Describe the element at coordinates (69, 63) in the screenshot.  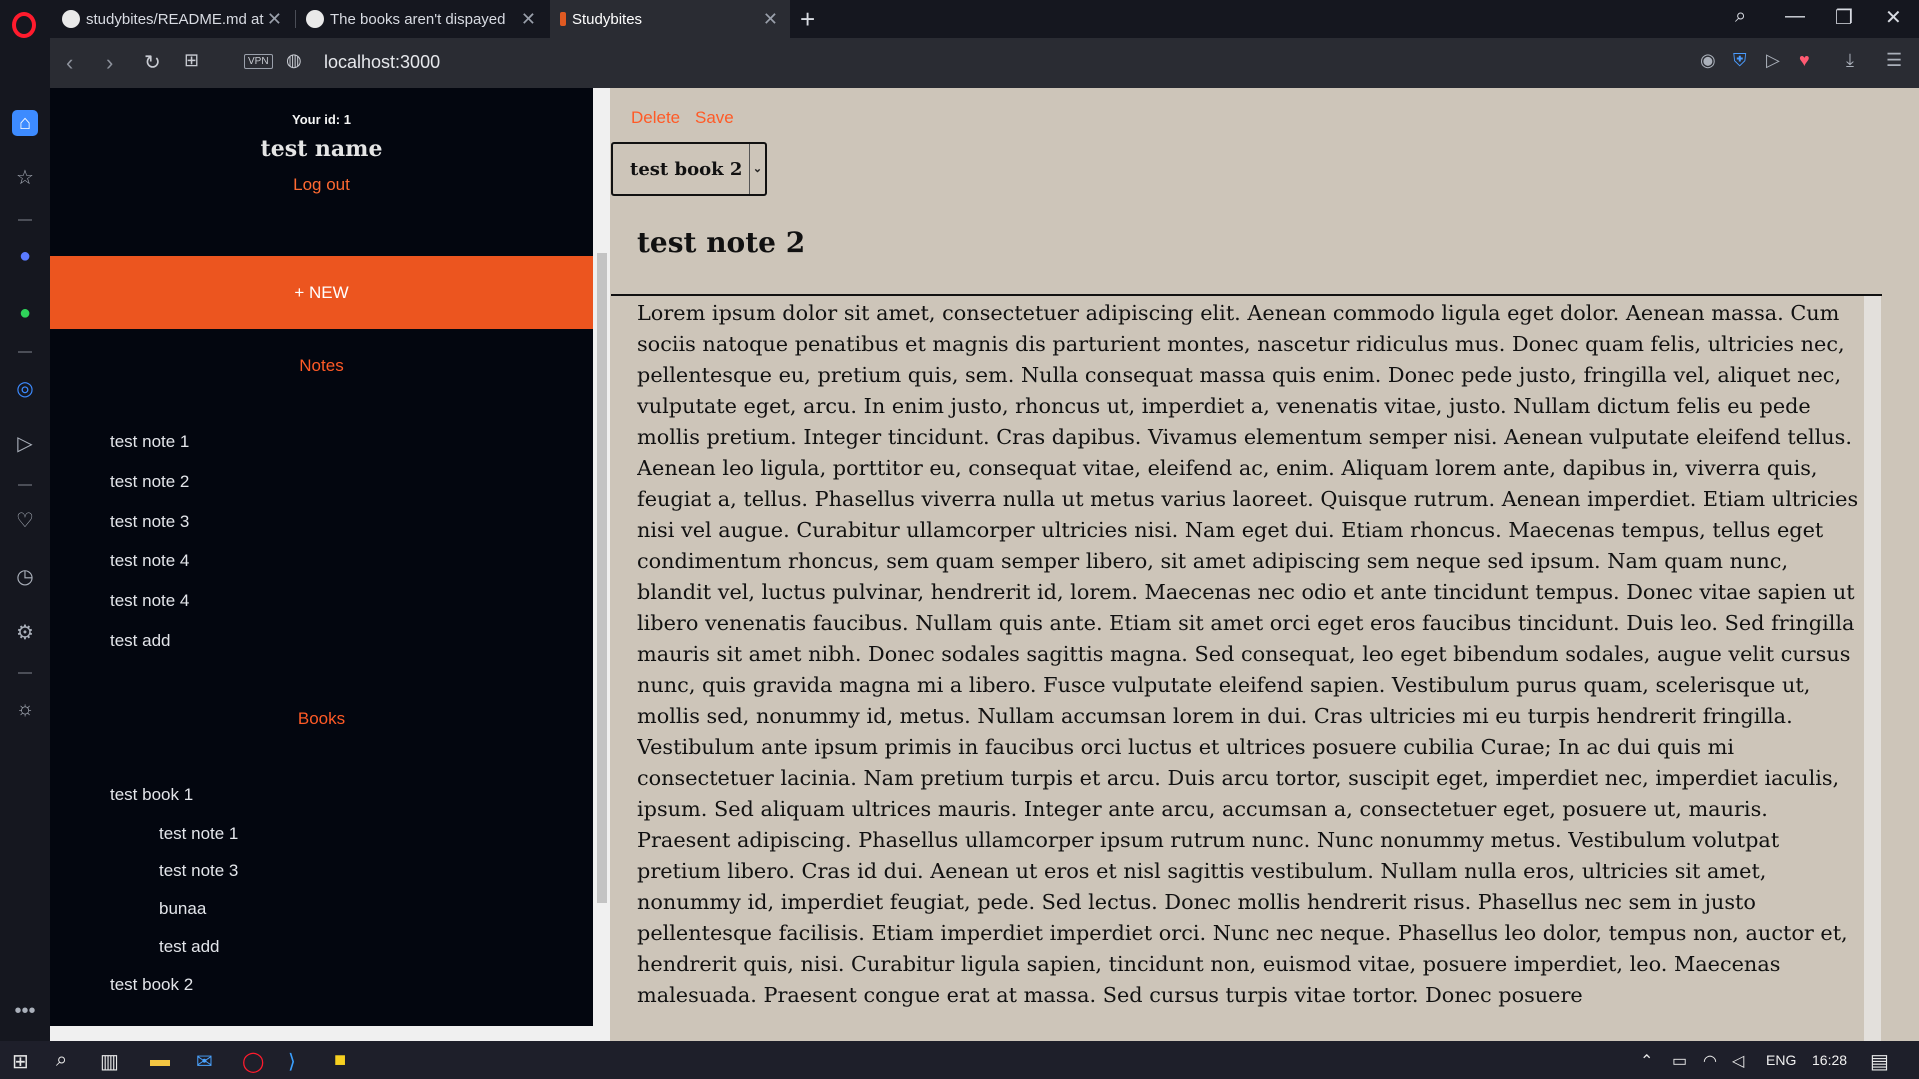
I see `back-icon: ‹` at that location.